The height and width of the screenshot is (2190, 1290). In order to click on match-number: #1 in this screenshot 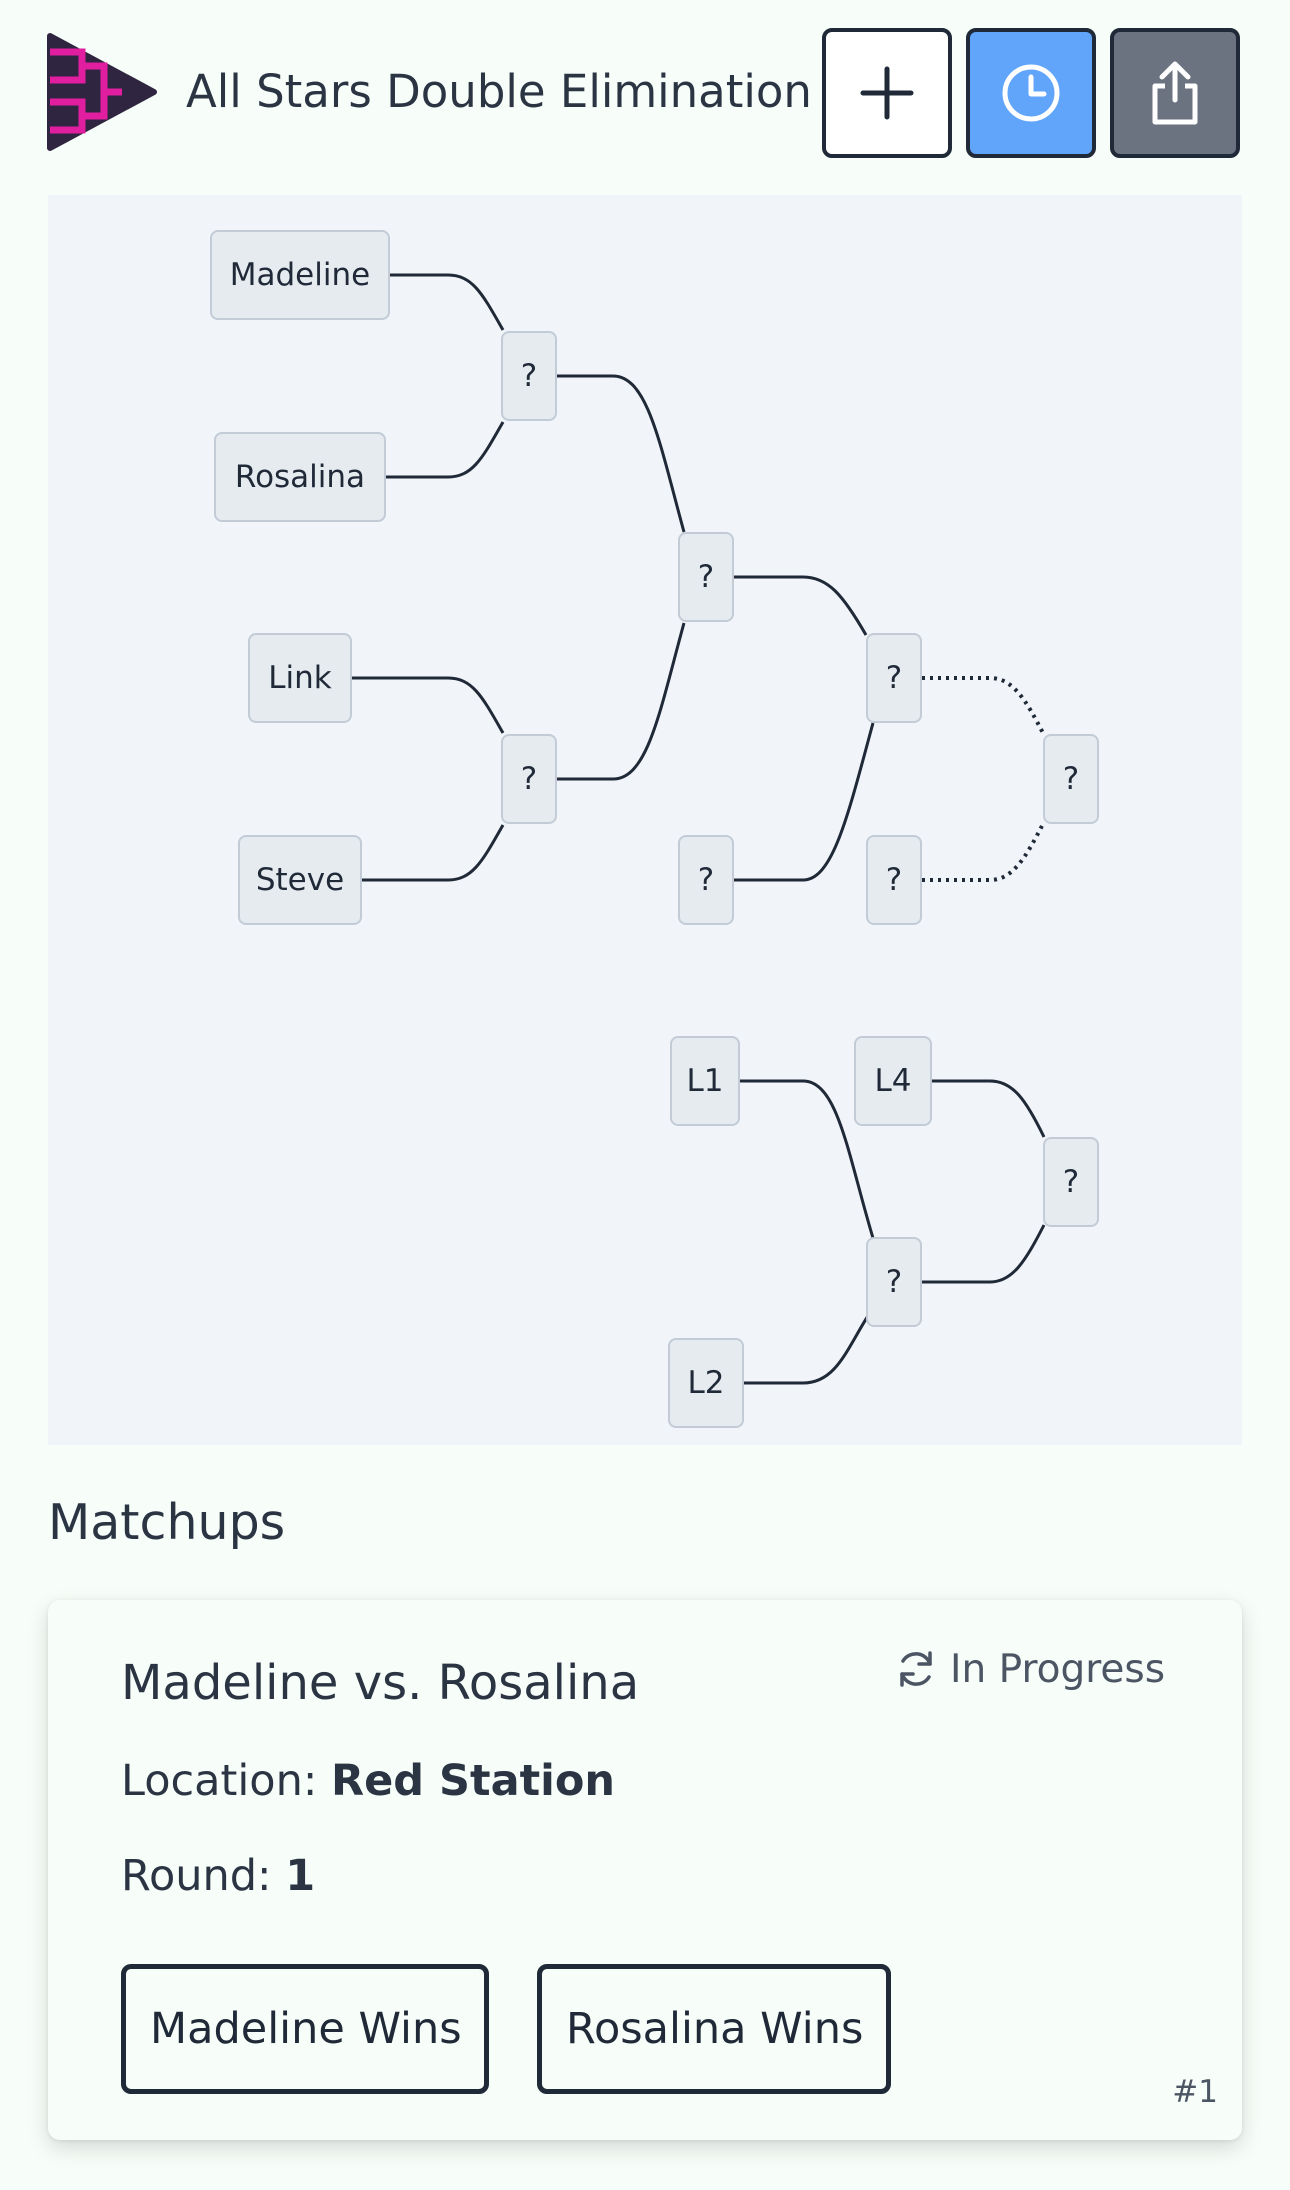, I will do `click(1195, 2092)`.